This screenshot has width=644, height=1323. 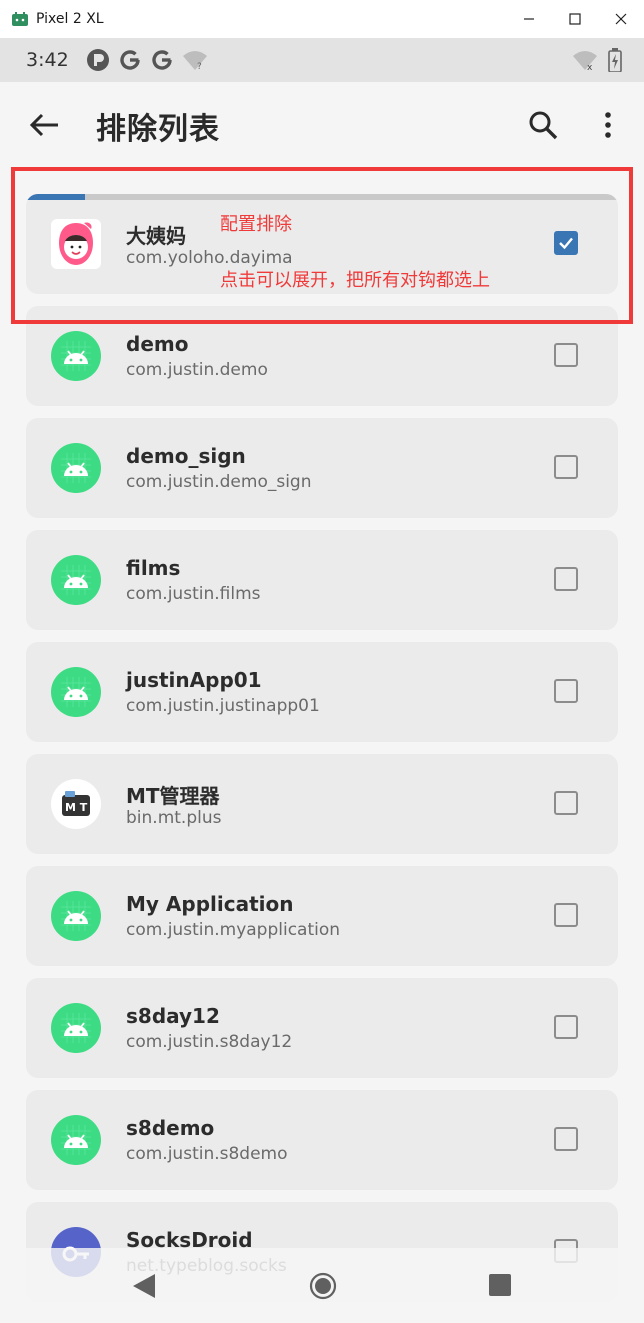 I want to click on status-right-icons: x, so click(x=597, y=60).